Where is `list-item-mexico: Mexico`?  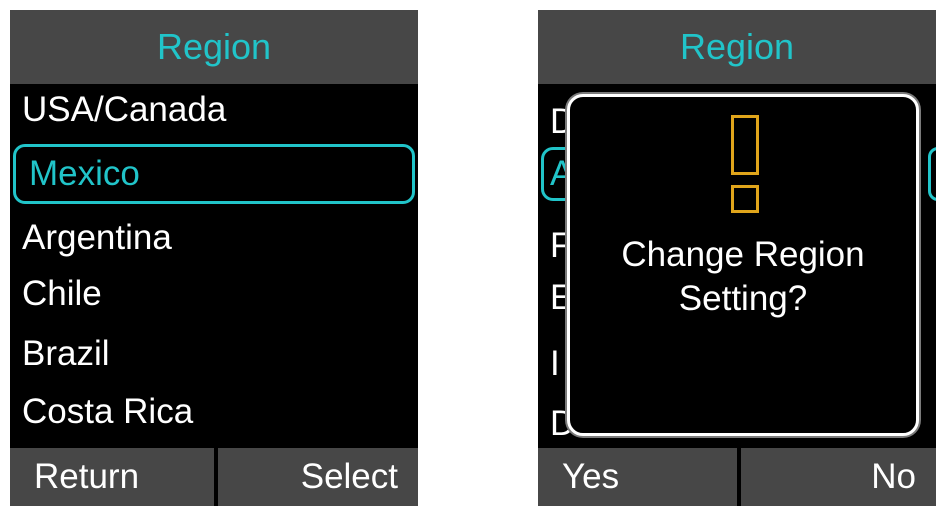
list-item-mexico: Mexico is located at coordinates (214, 174).